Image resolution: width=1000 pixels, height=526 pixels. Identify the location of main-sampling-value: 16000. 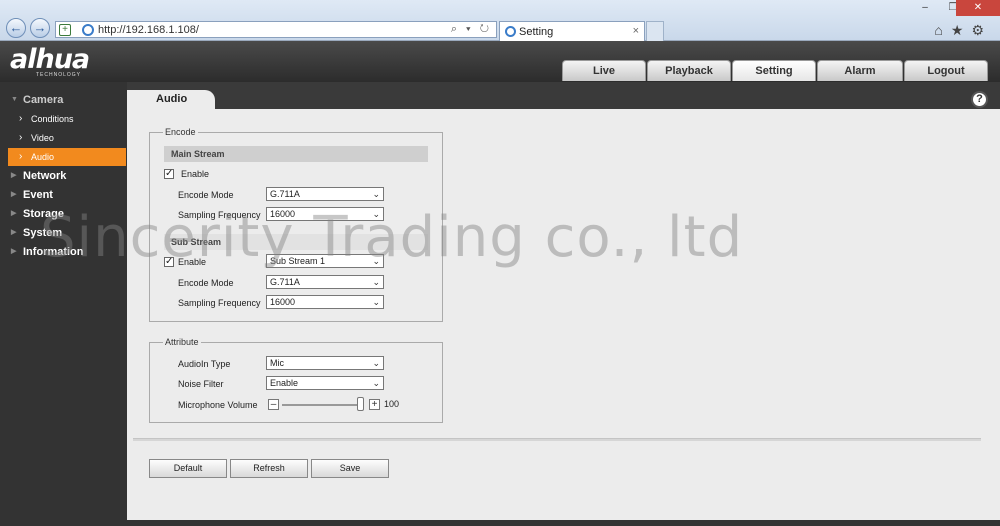
(283, 214).